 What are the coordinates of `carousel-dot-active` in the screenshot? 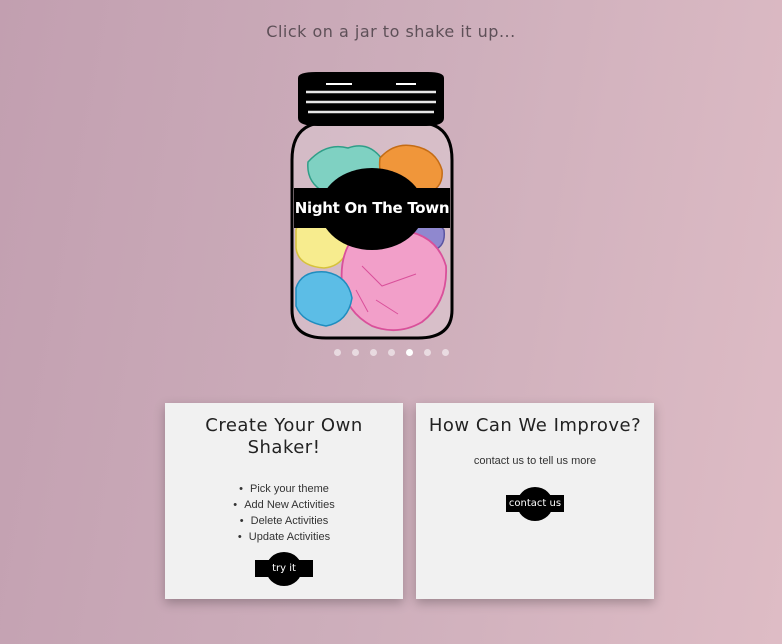 It's located at (409, 352).